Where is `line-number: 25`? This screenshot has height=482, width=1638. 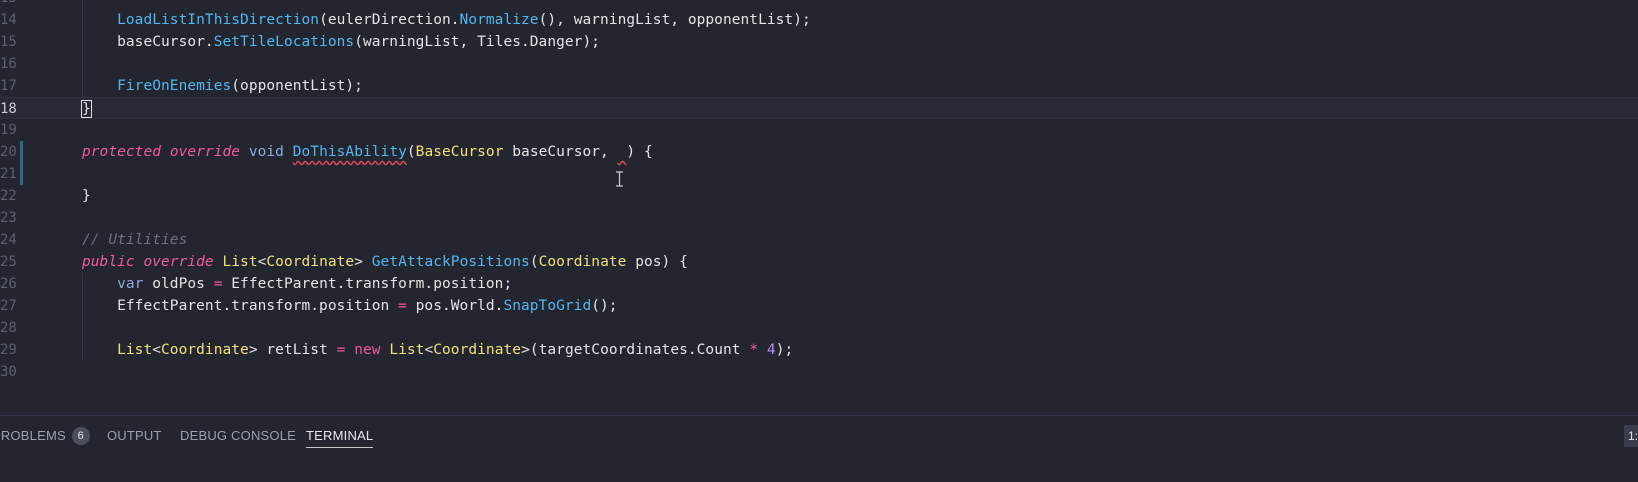 line-number: 25 is located at coordinates (8, 262).